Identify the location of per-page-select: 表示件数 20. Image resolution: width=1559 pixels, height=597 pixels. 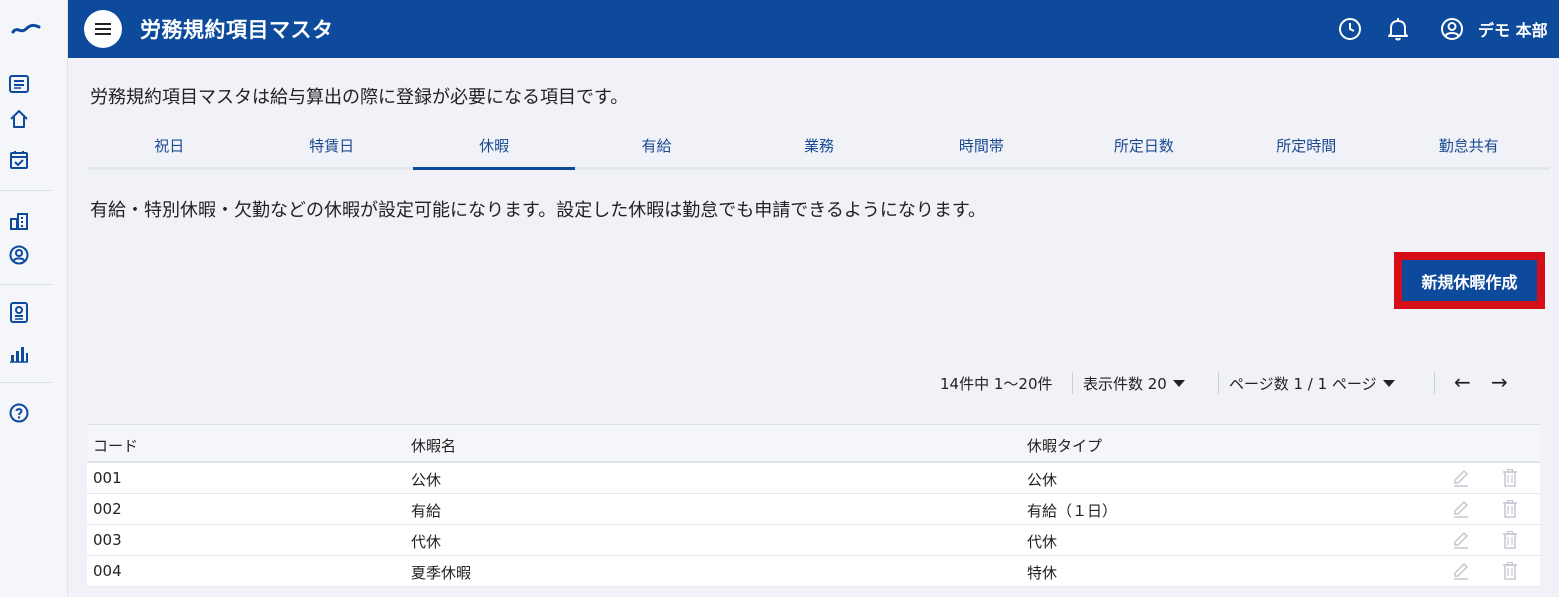
(1134, 383).